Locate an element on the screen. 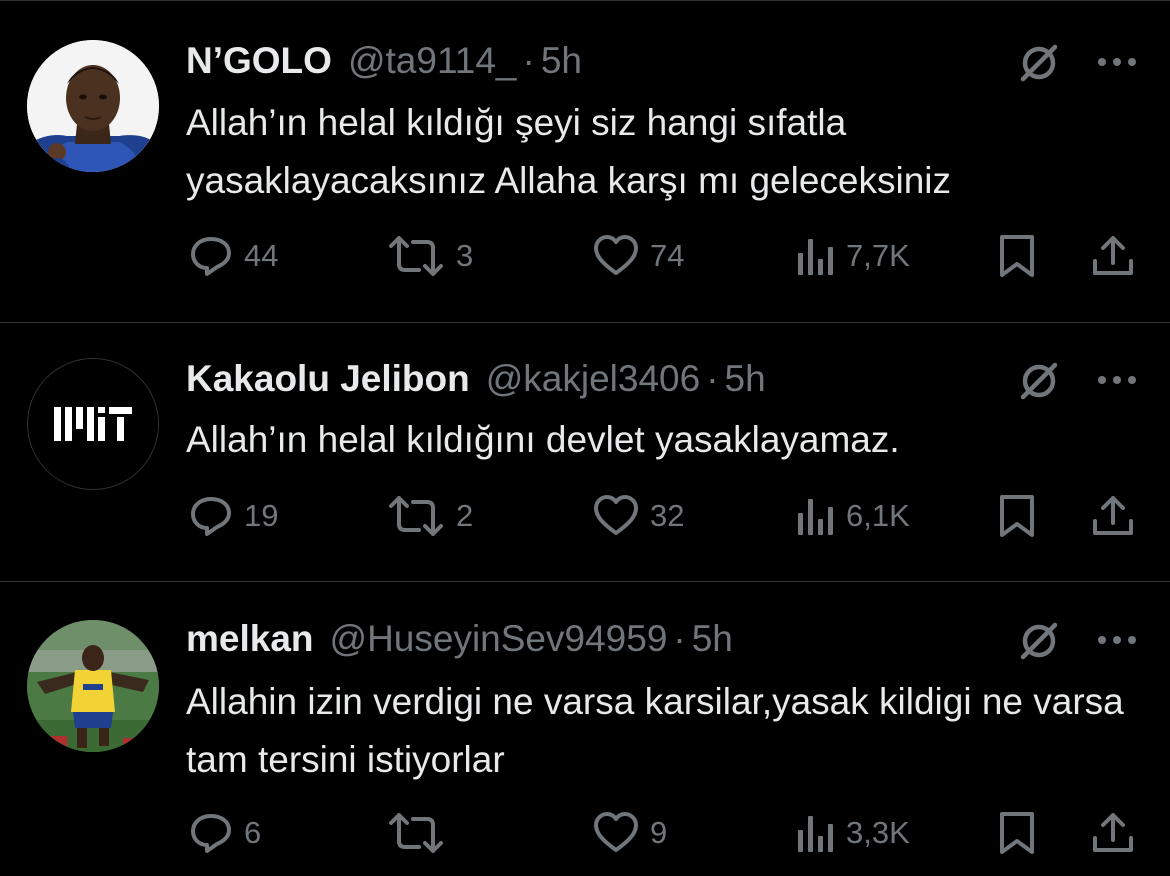 Image resolution: width=1170 pixels, height=876 pixels. repost-button is located at coordinates (421, 833).